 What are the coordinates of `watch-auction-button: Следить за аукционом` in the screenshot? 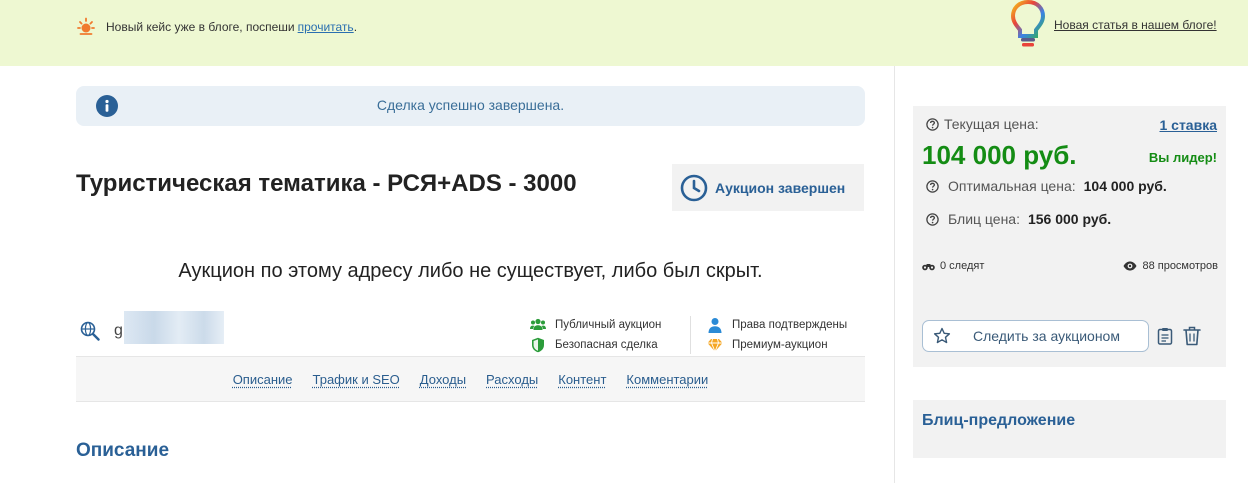 It's located at (1035, 336).